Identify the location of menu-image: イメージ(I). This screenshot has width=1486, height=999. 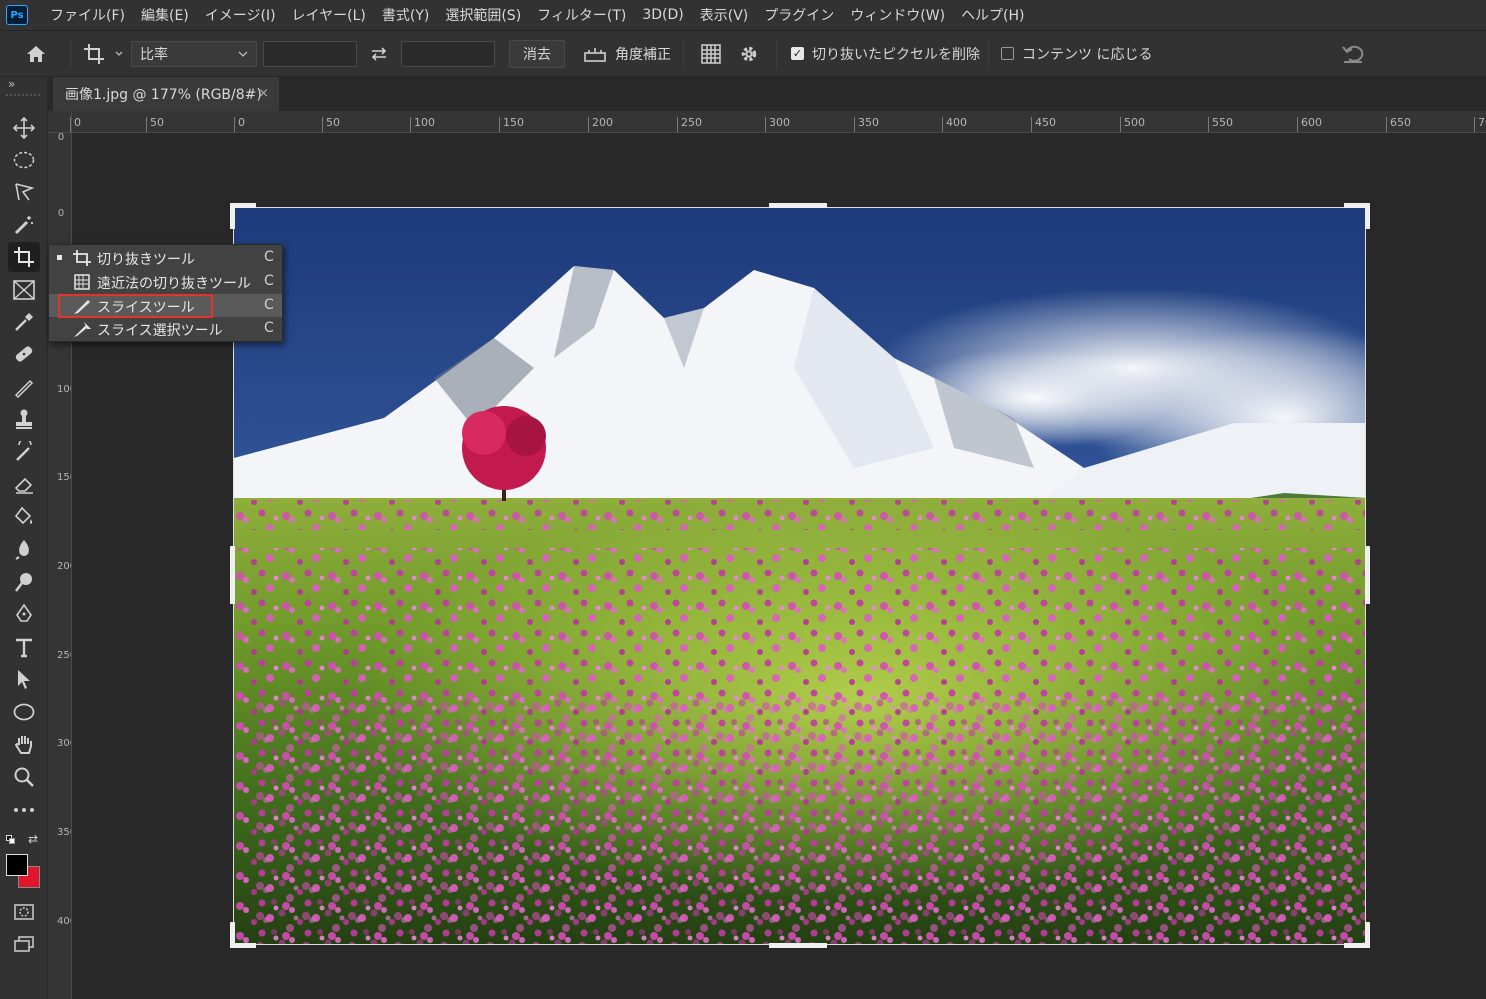
(240, 15).